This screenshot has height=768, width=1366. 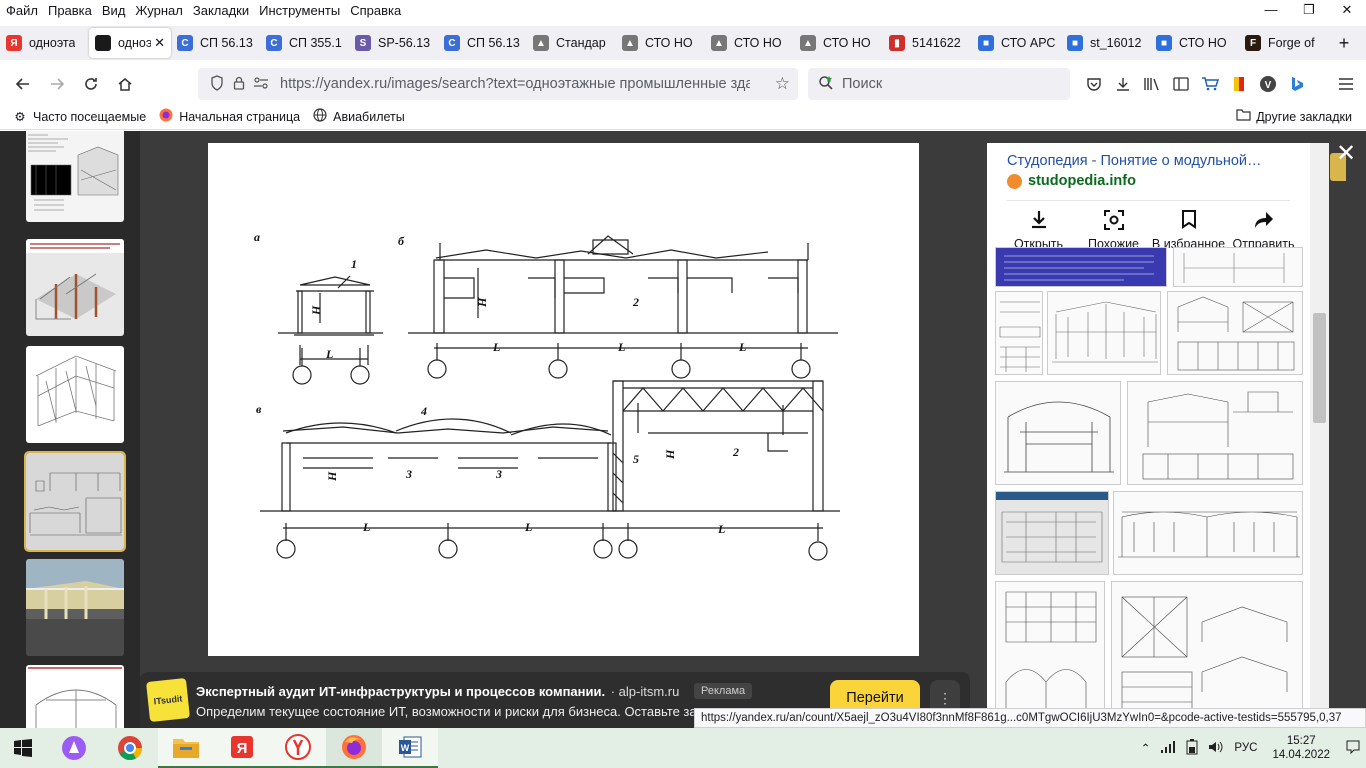 I want to click on chrome-button, so click(x=130, y=748).